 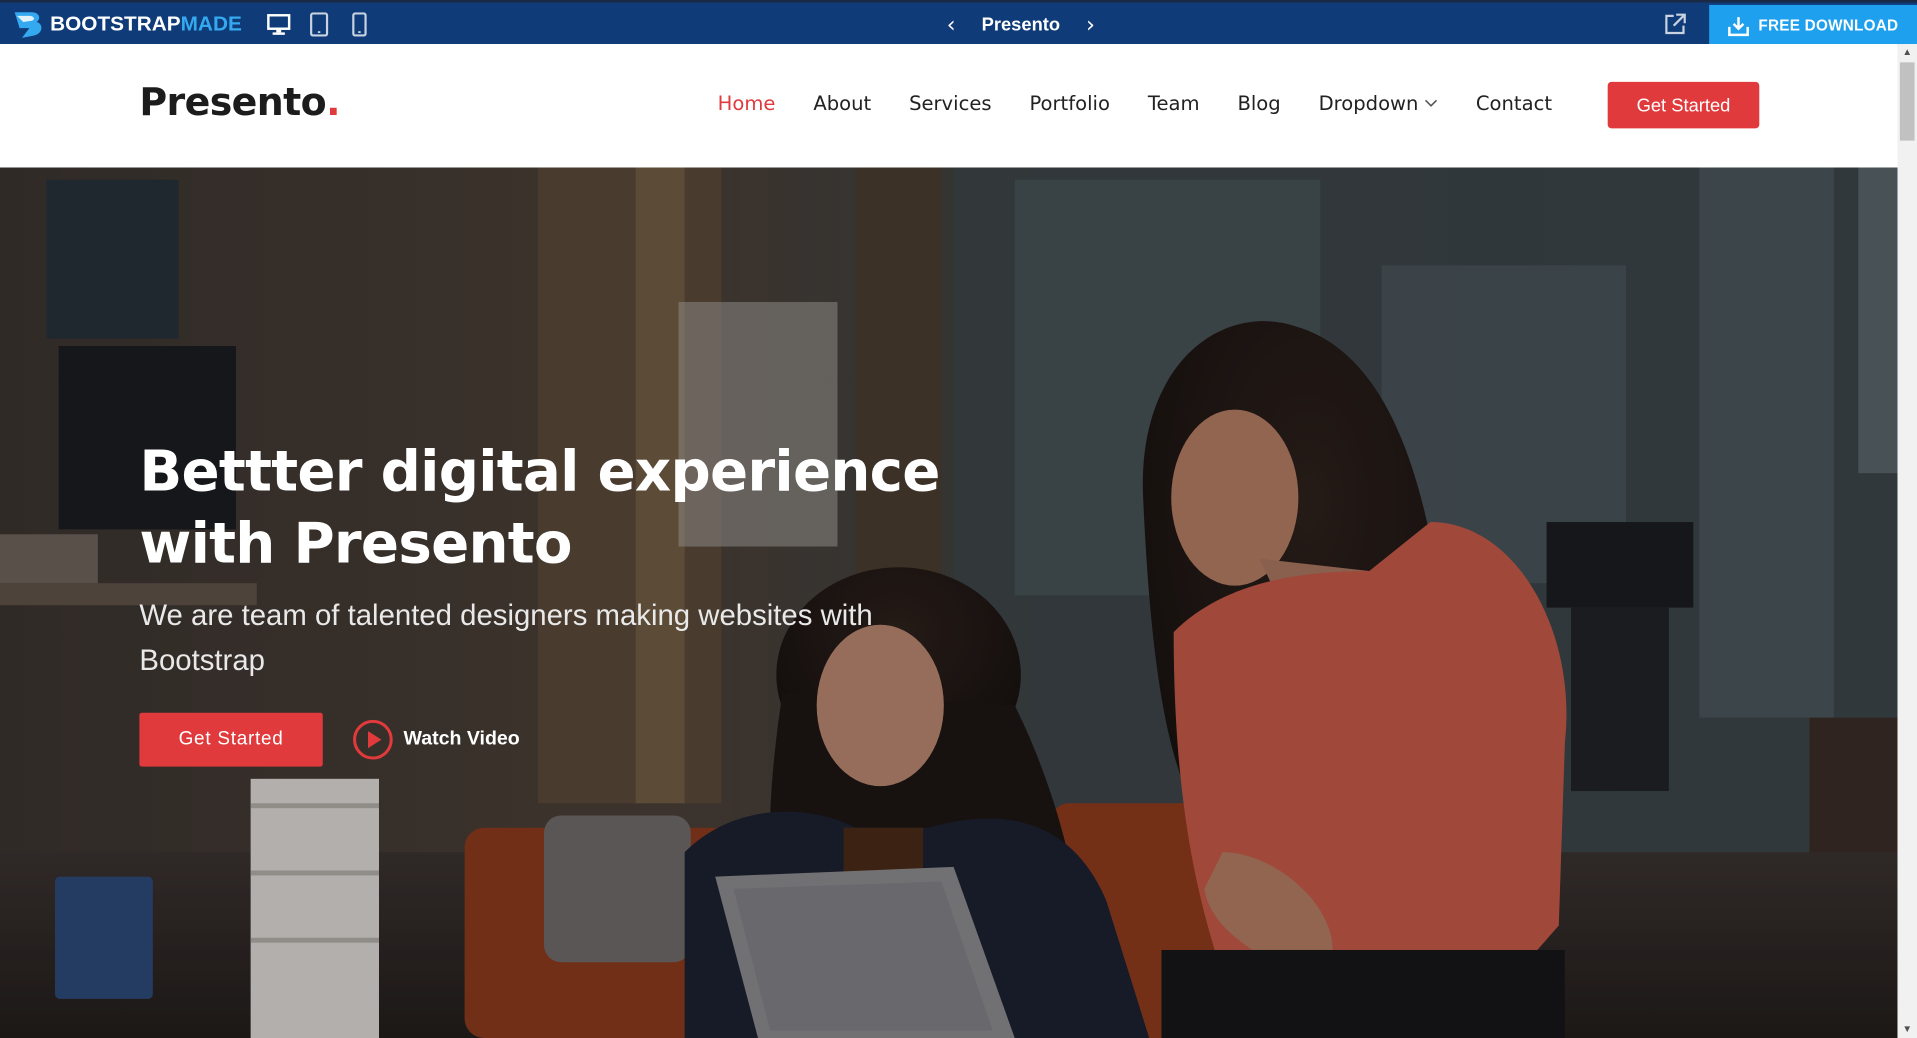 I want to click on header-get-started-button: Get Started, so click(x=1683, y=105).